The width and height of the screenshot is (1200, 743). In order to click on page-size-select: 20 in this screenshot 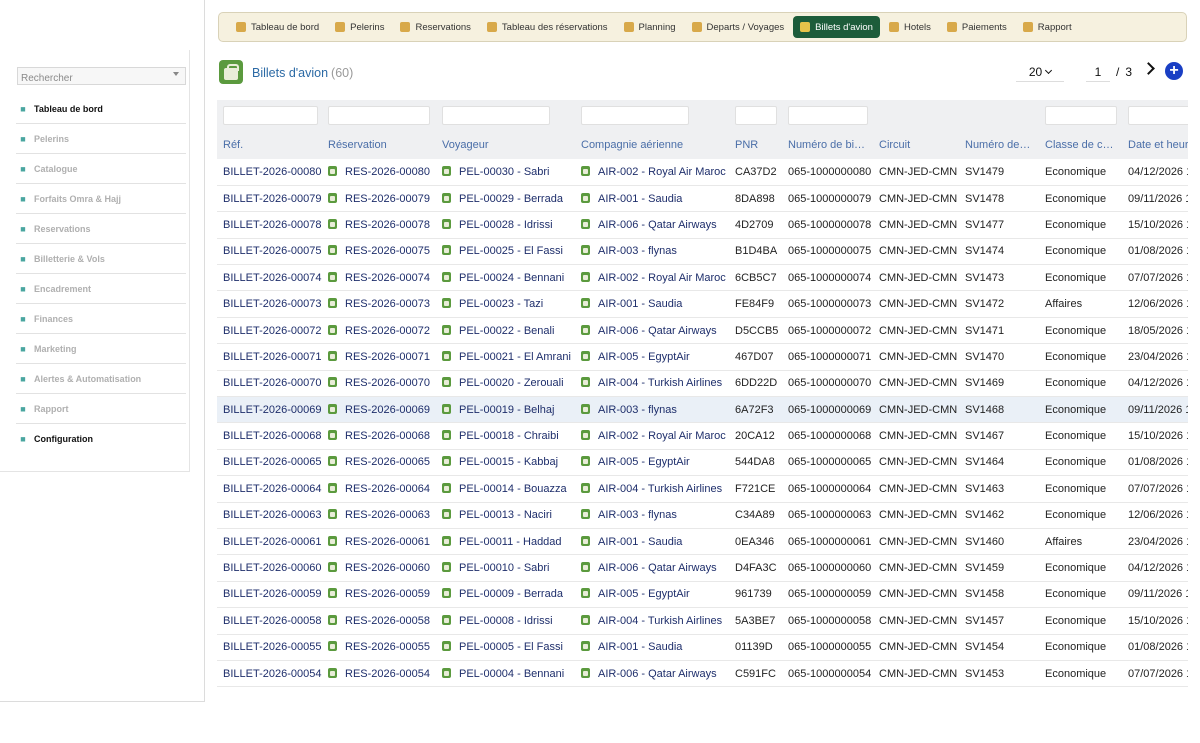, I will do `click(1040, 72)`.